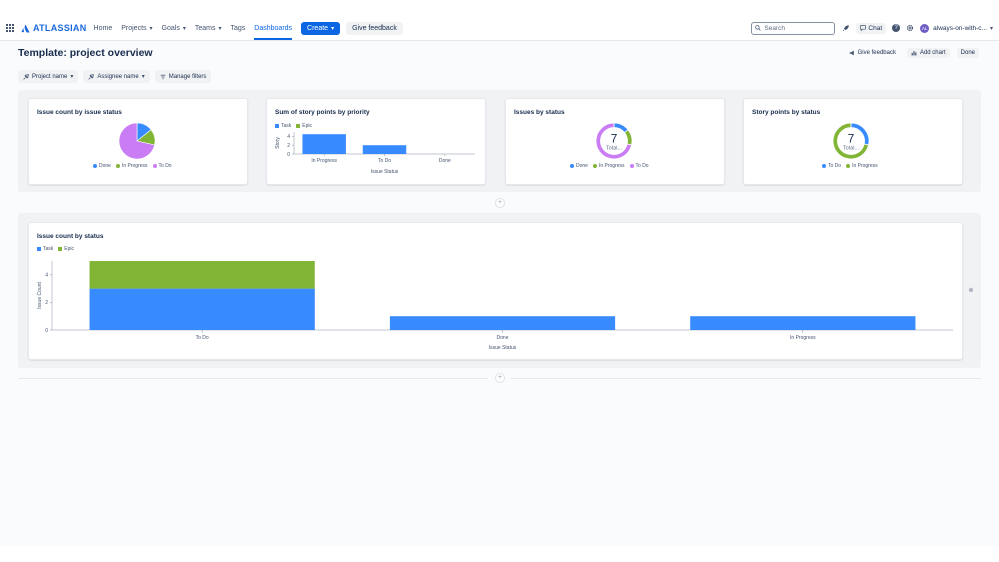 The width and height of the screenshot is (999, 562). What do you see at coordinates (793, 28) in the screenshot?
I see `search-input: Search` at bounding box center [793, 28].